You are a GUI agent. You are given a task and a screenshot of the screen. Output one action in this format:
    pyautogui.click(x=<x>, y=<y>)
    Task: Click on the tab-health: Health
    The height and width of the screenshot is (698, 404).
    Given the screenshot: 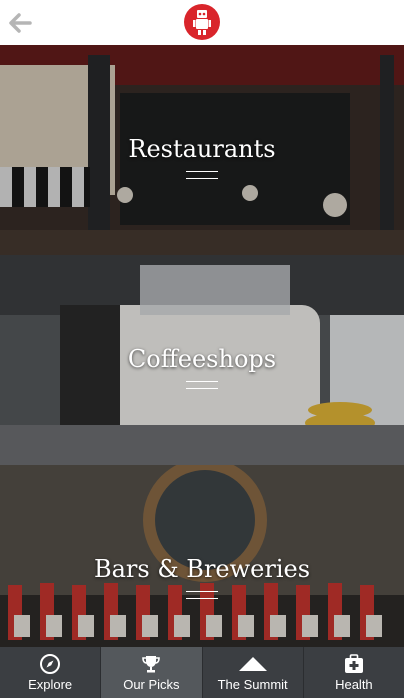 What is the action you would take?
    pyautogui.click(x=354, y=672)
    